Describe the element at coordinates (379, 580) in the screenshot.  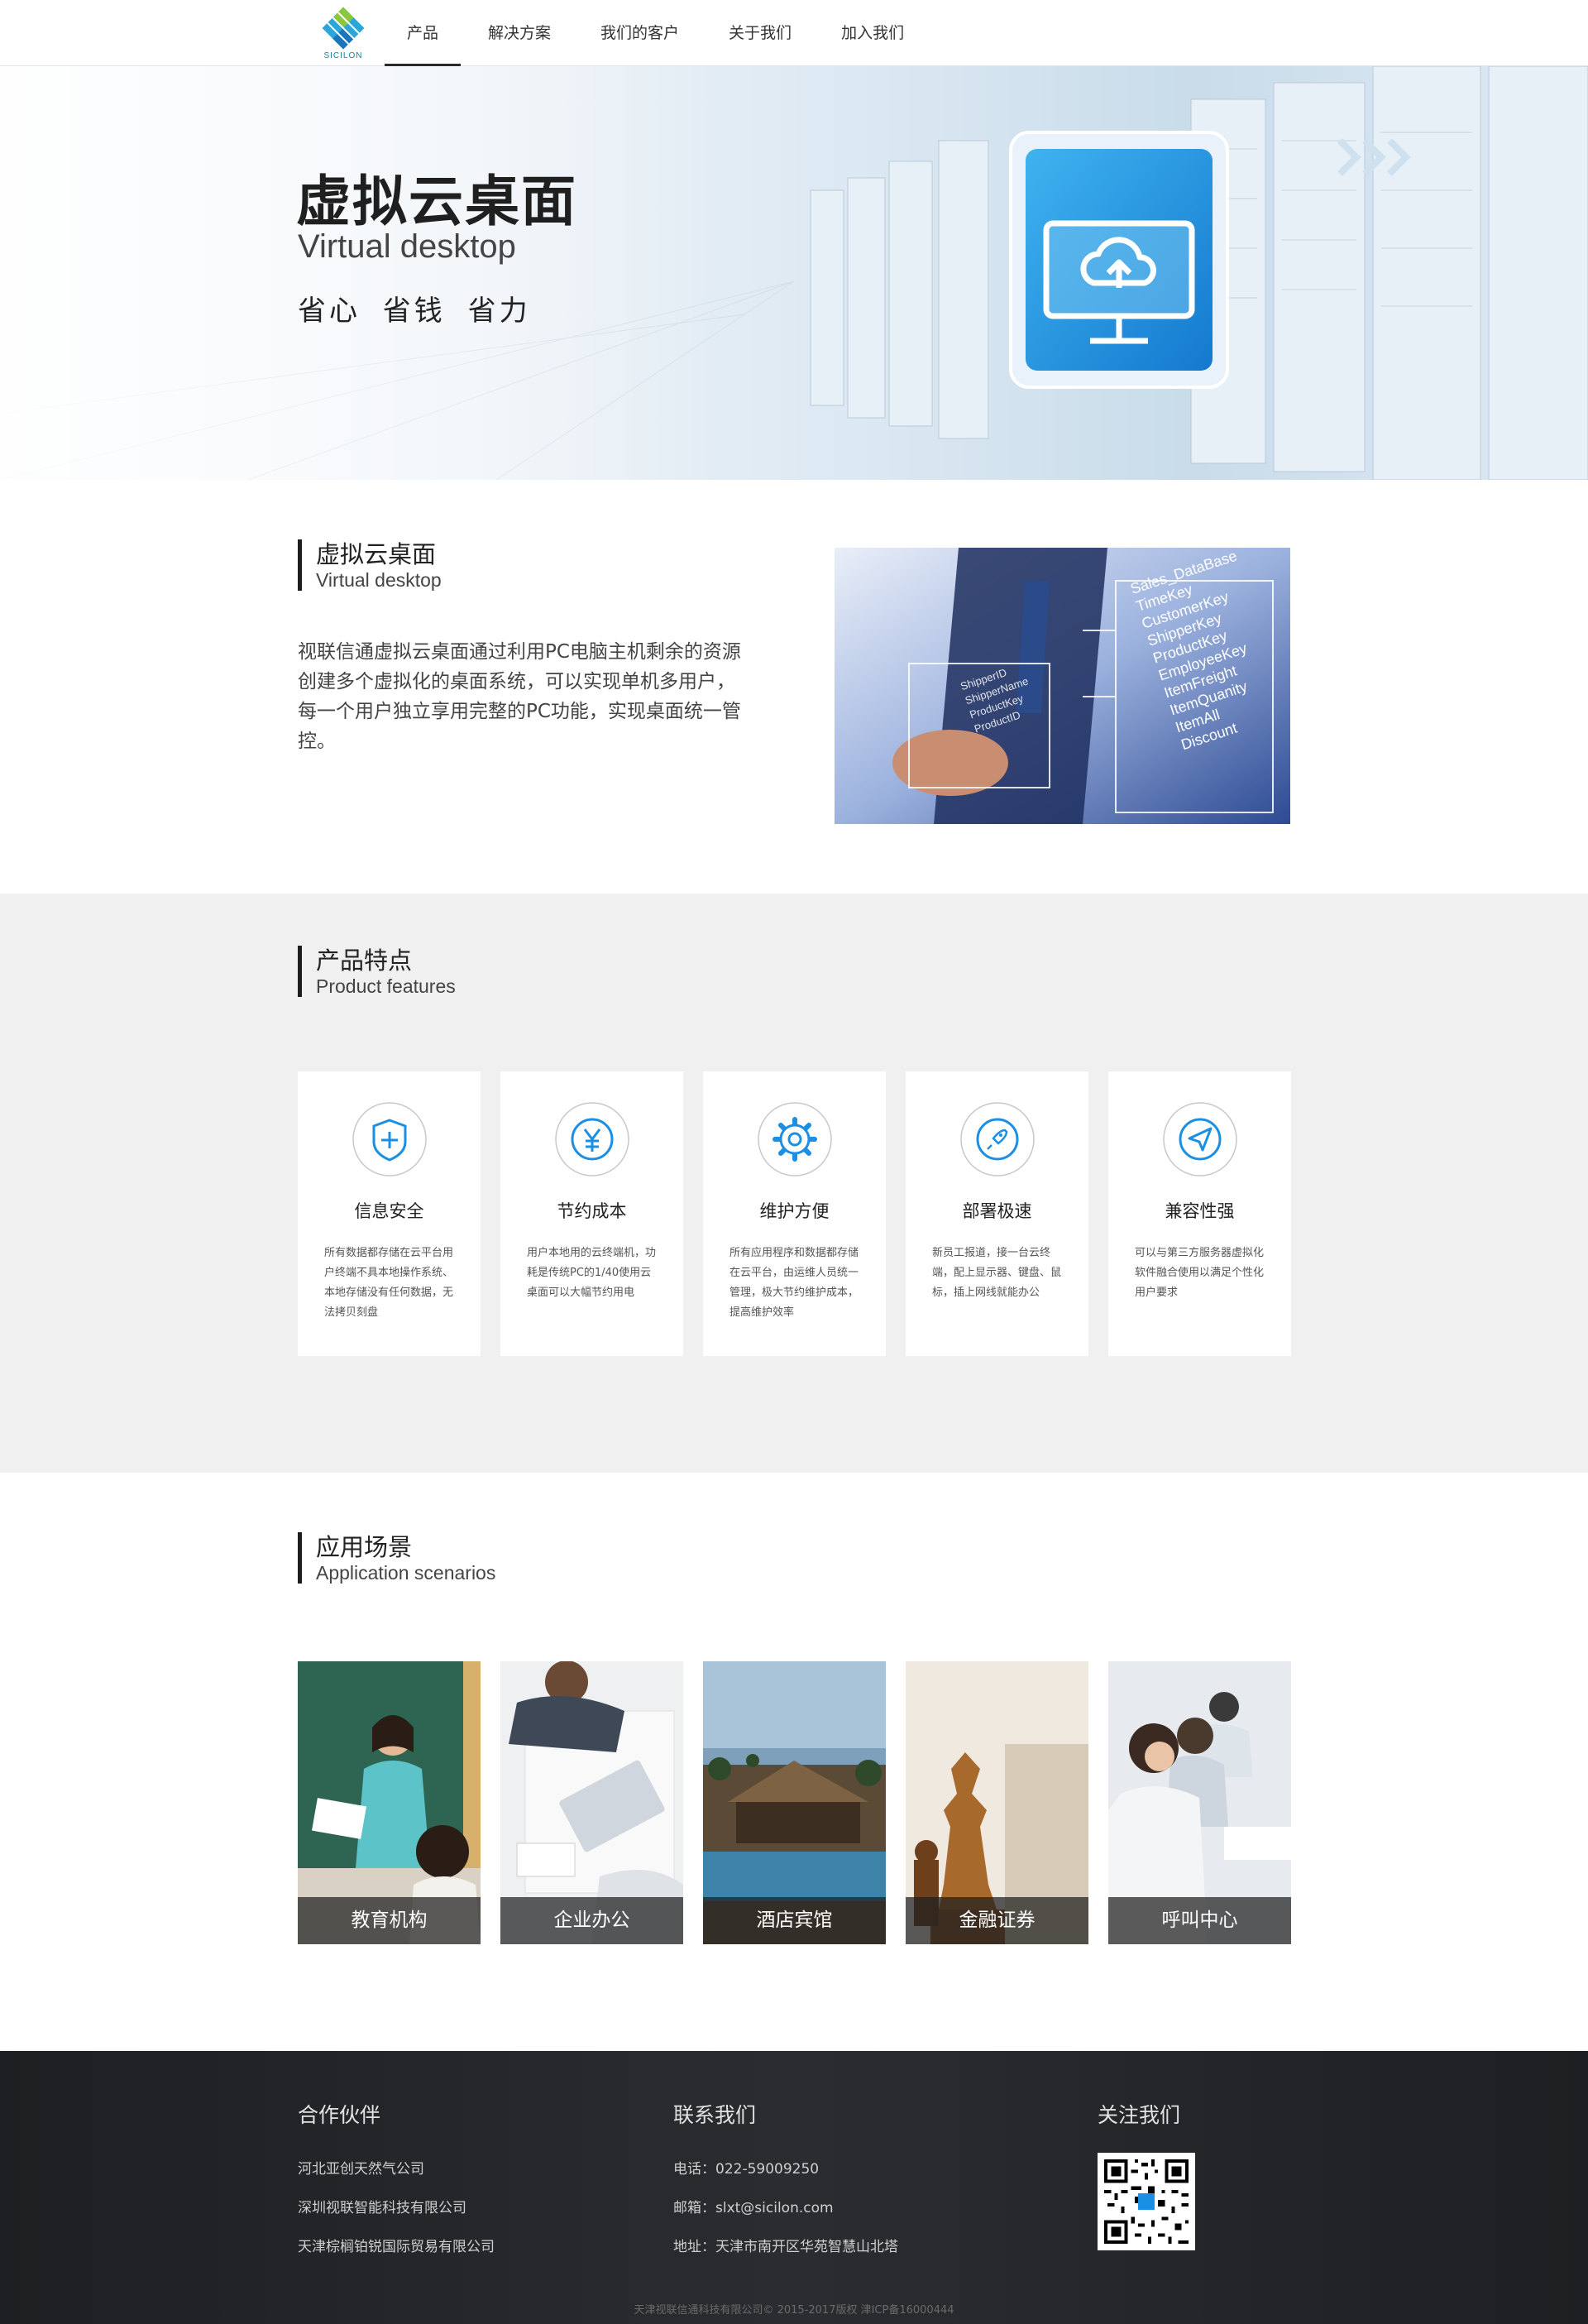
I see `intro-heading-en: Virtual desktop` at that location.